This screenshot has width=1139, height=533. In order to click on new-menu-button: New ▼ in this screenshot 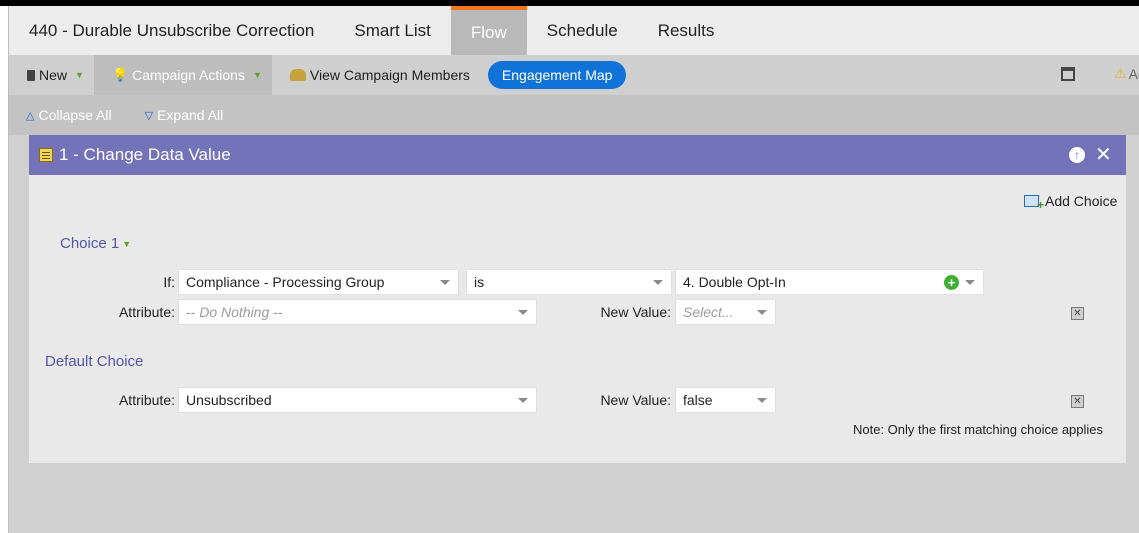, I will do `click(51, 75)`.